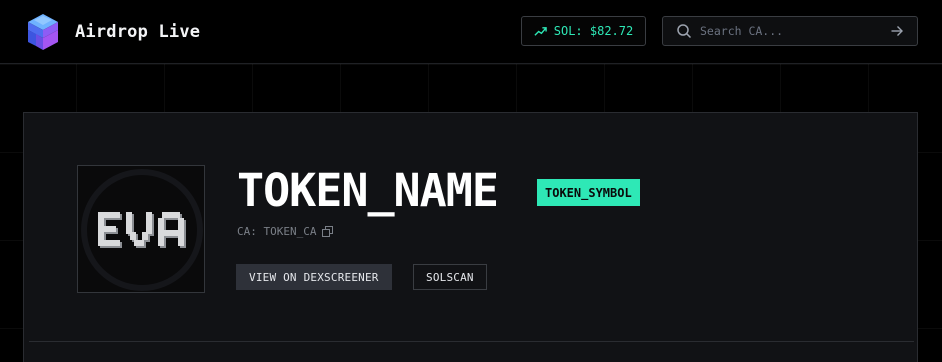 Image resolution: width=942 pixels, height=362 pixels. Describe the element at coordinates (450, 277) in the screenshot. I see `solscan-button: SOLSCAN` at that location.